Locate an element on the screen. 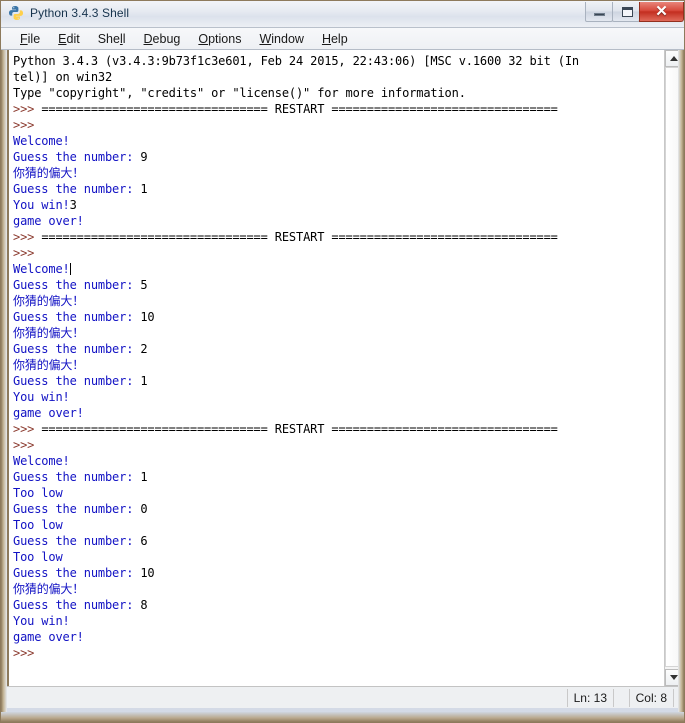 The height and width of the screenshot is (723, 685). menu-item-help: Help is located at coordinates (335, 39).